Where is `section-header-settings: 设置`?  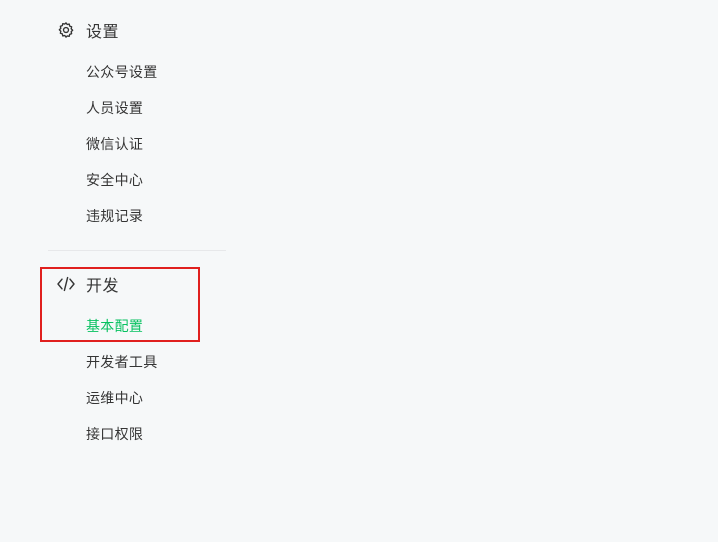
section-header-settings: 设置 is located at coordinates (87, 30).